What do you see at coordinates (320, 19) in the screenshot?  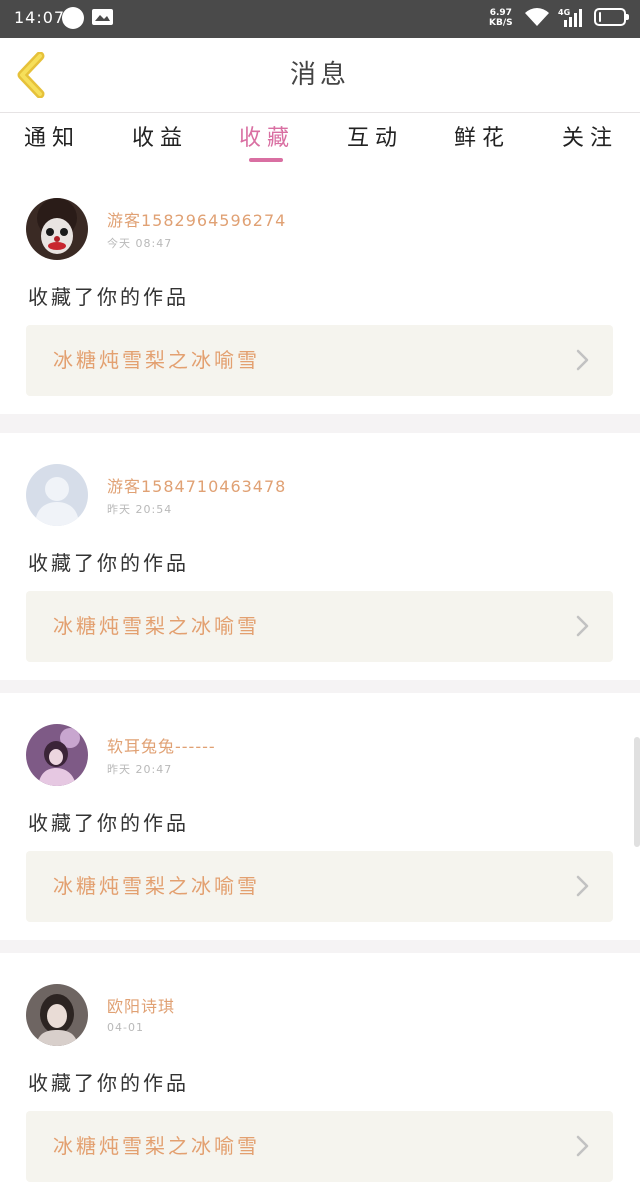 I see `status-bar: 14:07 6.97 KB/S 4G 4` at bounding box center [320, 19].